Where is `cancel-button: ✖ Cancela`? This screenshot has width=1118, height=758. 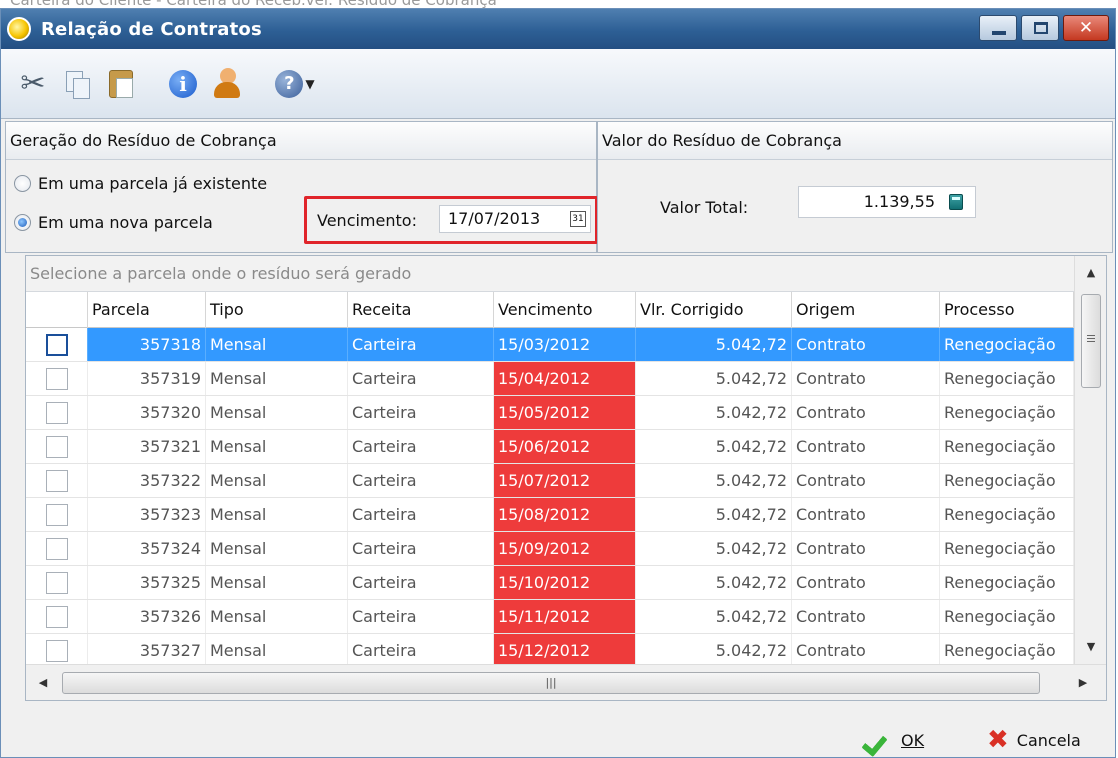
cancel-button: ✖ Cancela is located at coordinates (1034, 740).